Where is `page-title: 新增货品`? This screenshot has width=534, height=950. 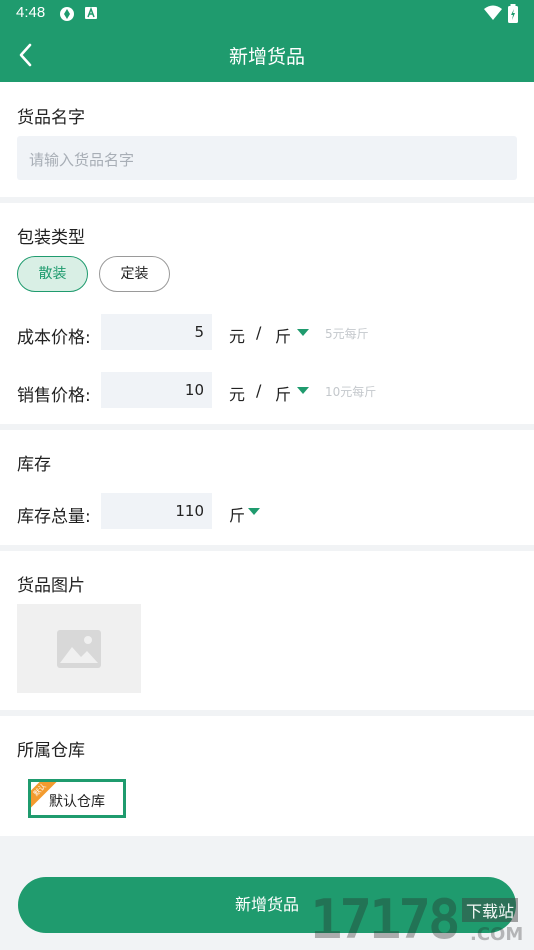 page-title: 新增货品 is located at coordinates (266, 57).